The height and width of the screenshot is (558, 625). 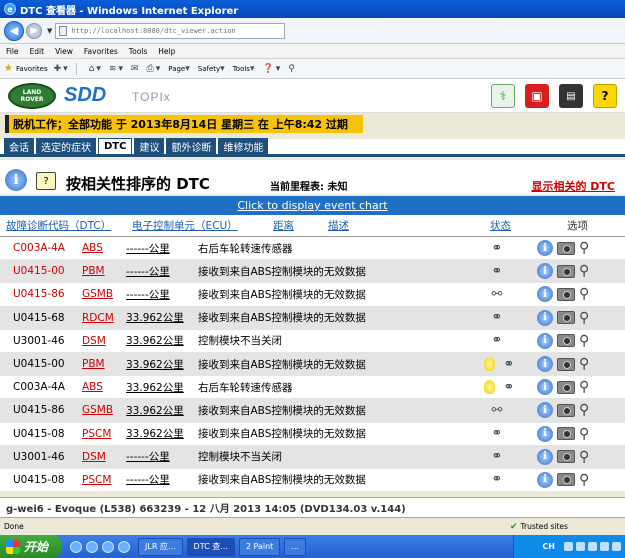 I want to click on menu-view: View, so click(x=64, y=51).